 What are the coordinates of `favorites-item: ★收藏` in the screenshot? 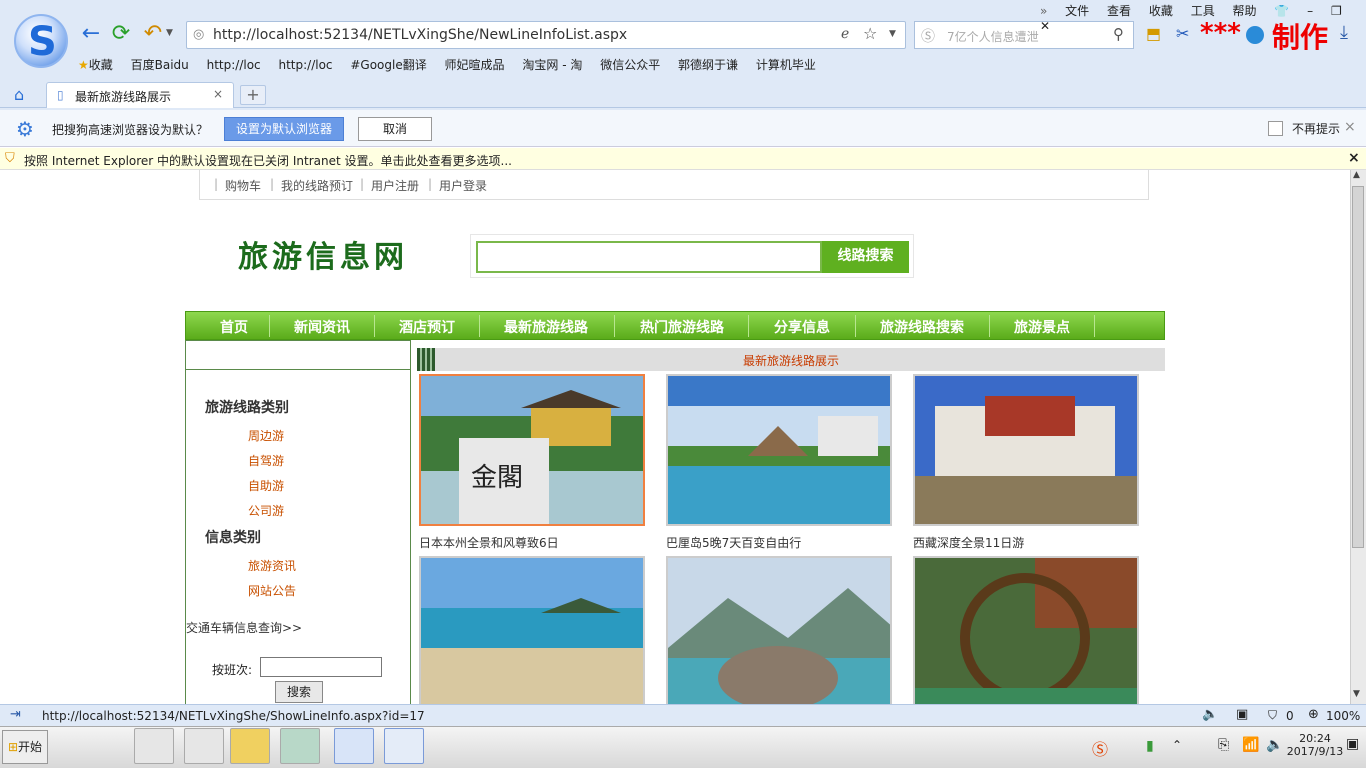 It's located at (95, 65).